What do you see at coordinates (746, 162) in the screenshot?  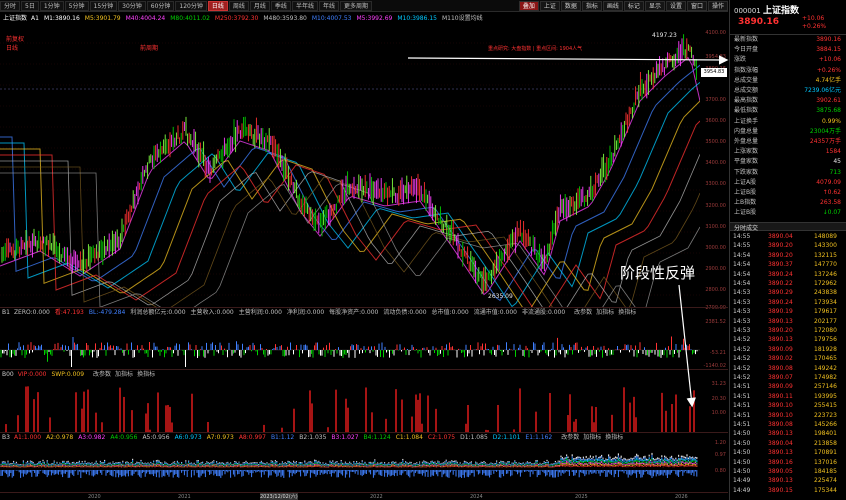 I see `quote-row-label: 平盘家数` at bounding box center [746, 162].